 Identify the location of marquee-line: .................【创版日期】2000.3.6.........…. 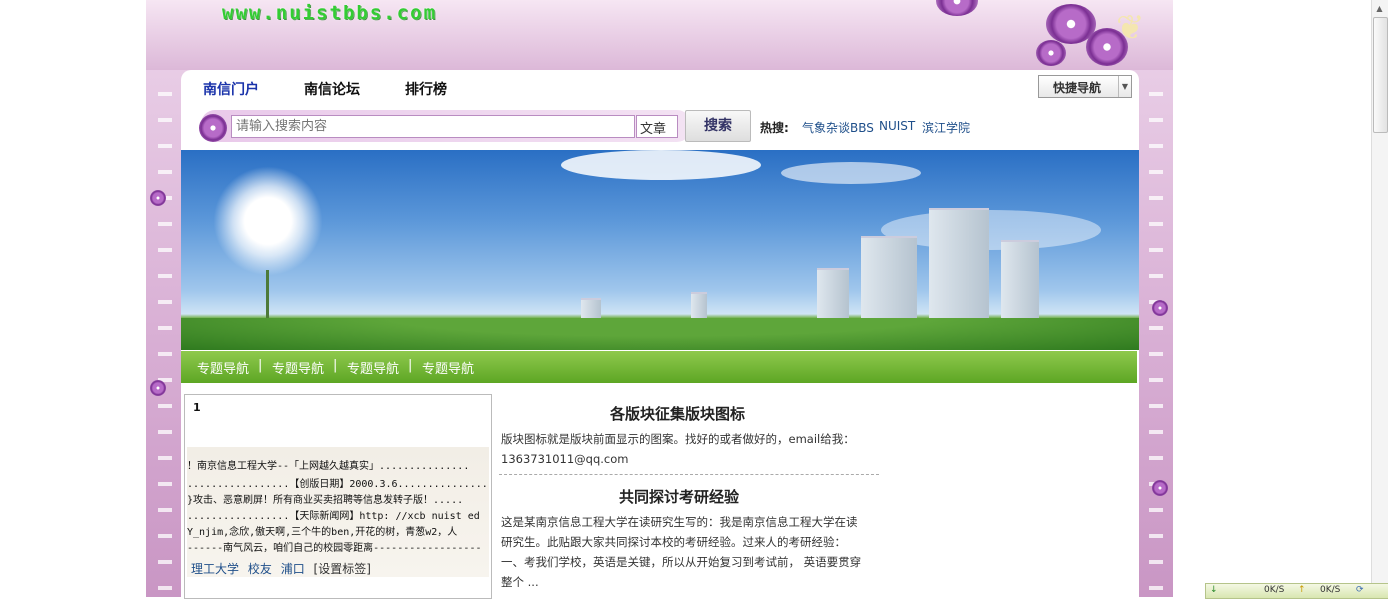
(337, 484).